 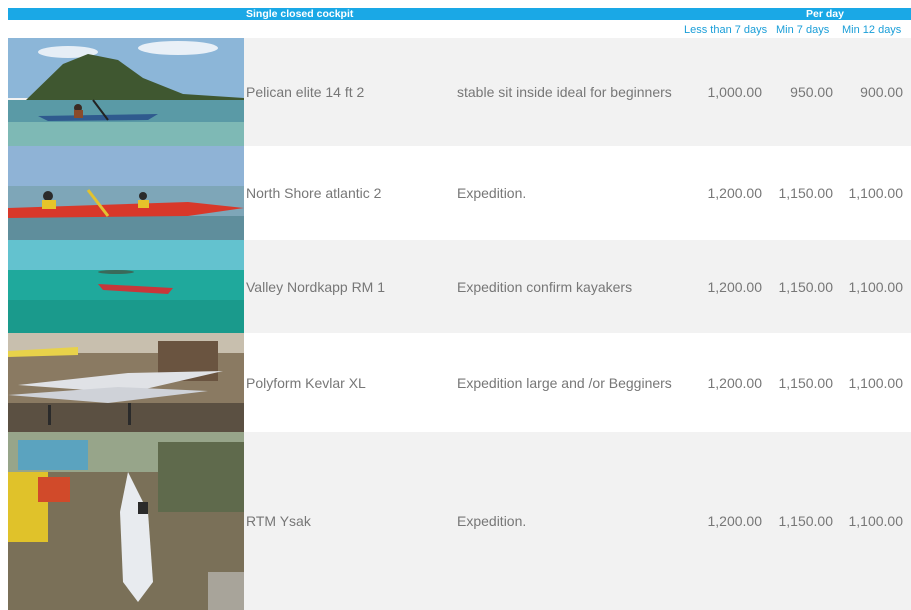 What do you see at coordinates (811, 92) in the screenshot?
I see `price-min-7-days: 950.00` at bounding box center [811, 92].